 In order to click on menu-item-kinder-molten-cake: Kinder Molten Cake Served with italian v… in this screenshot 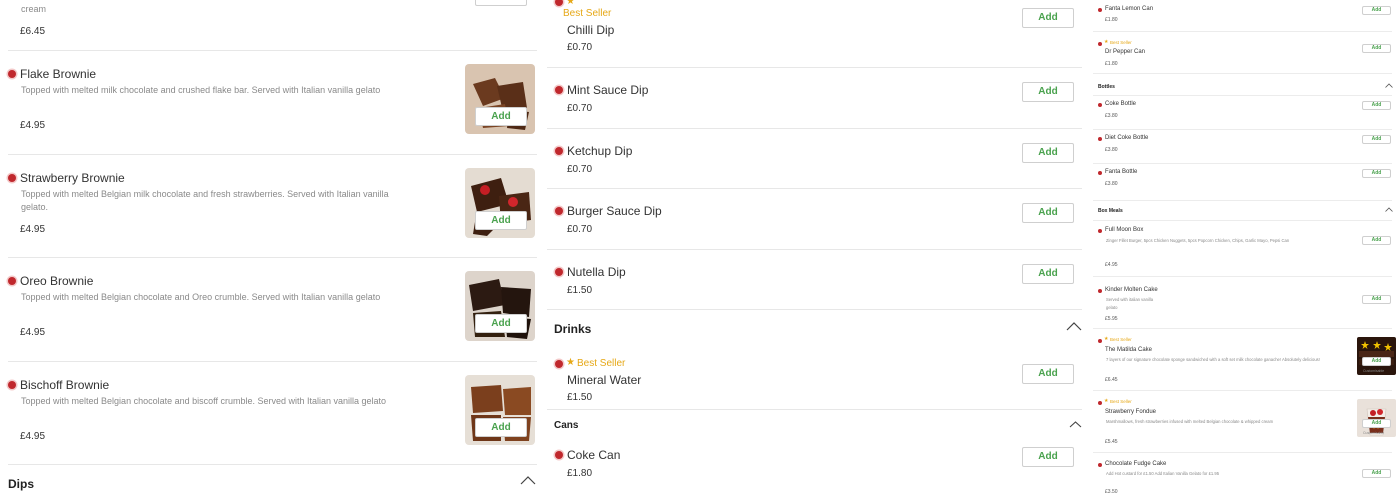, I will do `click(1242, 303)`.